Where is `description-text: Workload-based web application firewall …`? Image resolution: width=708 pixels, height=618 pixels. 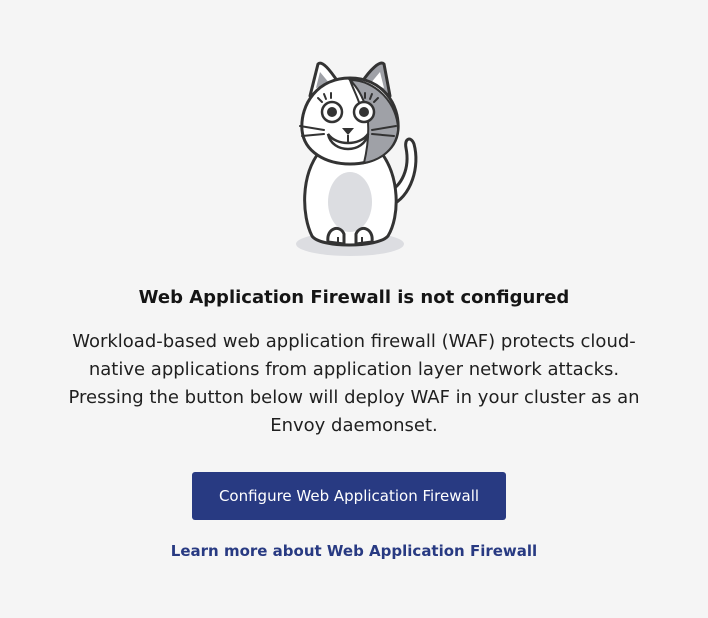 description-text: Workload-based web application firewall … is located at coordinates (354, 383).